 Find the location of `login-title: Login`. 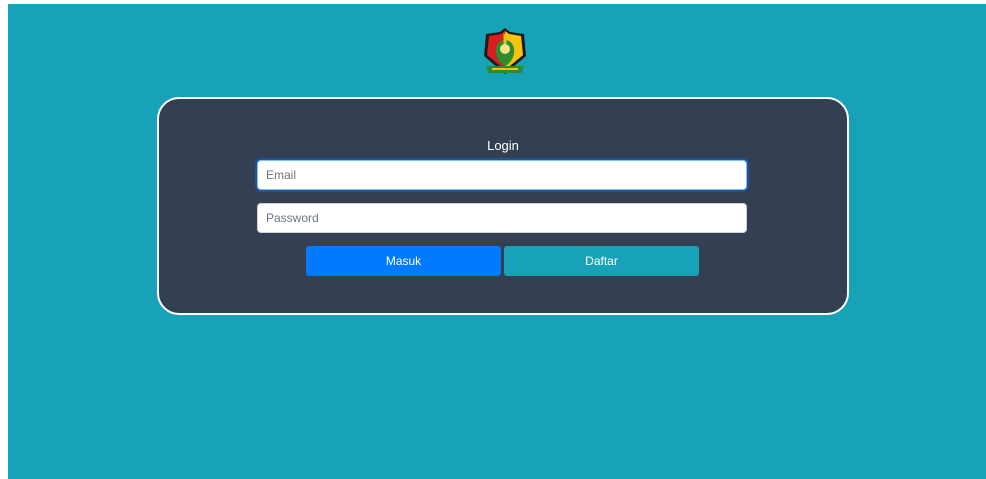

login-title: Login is located at coordinates (503, 145).